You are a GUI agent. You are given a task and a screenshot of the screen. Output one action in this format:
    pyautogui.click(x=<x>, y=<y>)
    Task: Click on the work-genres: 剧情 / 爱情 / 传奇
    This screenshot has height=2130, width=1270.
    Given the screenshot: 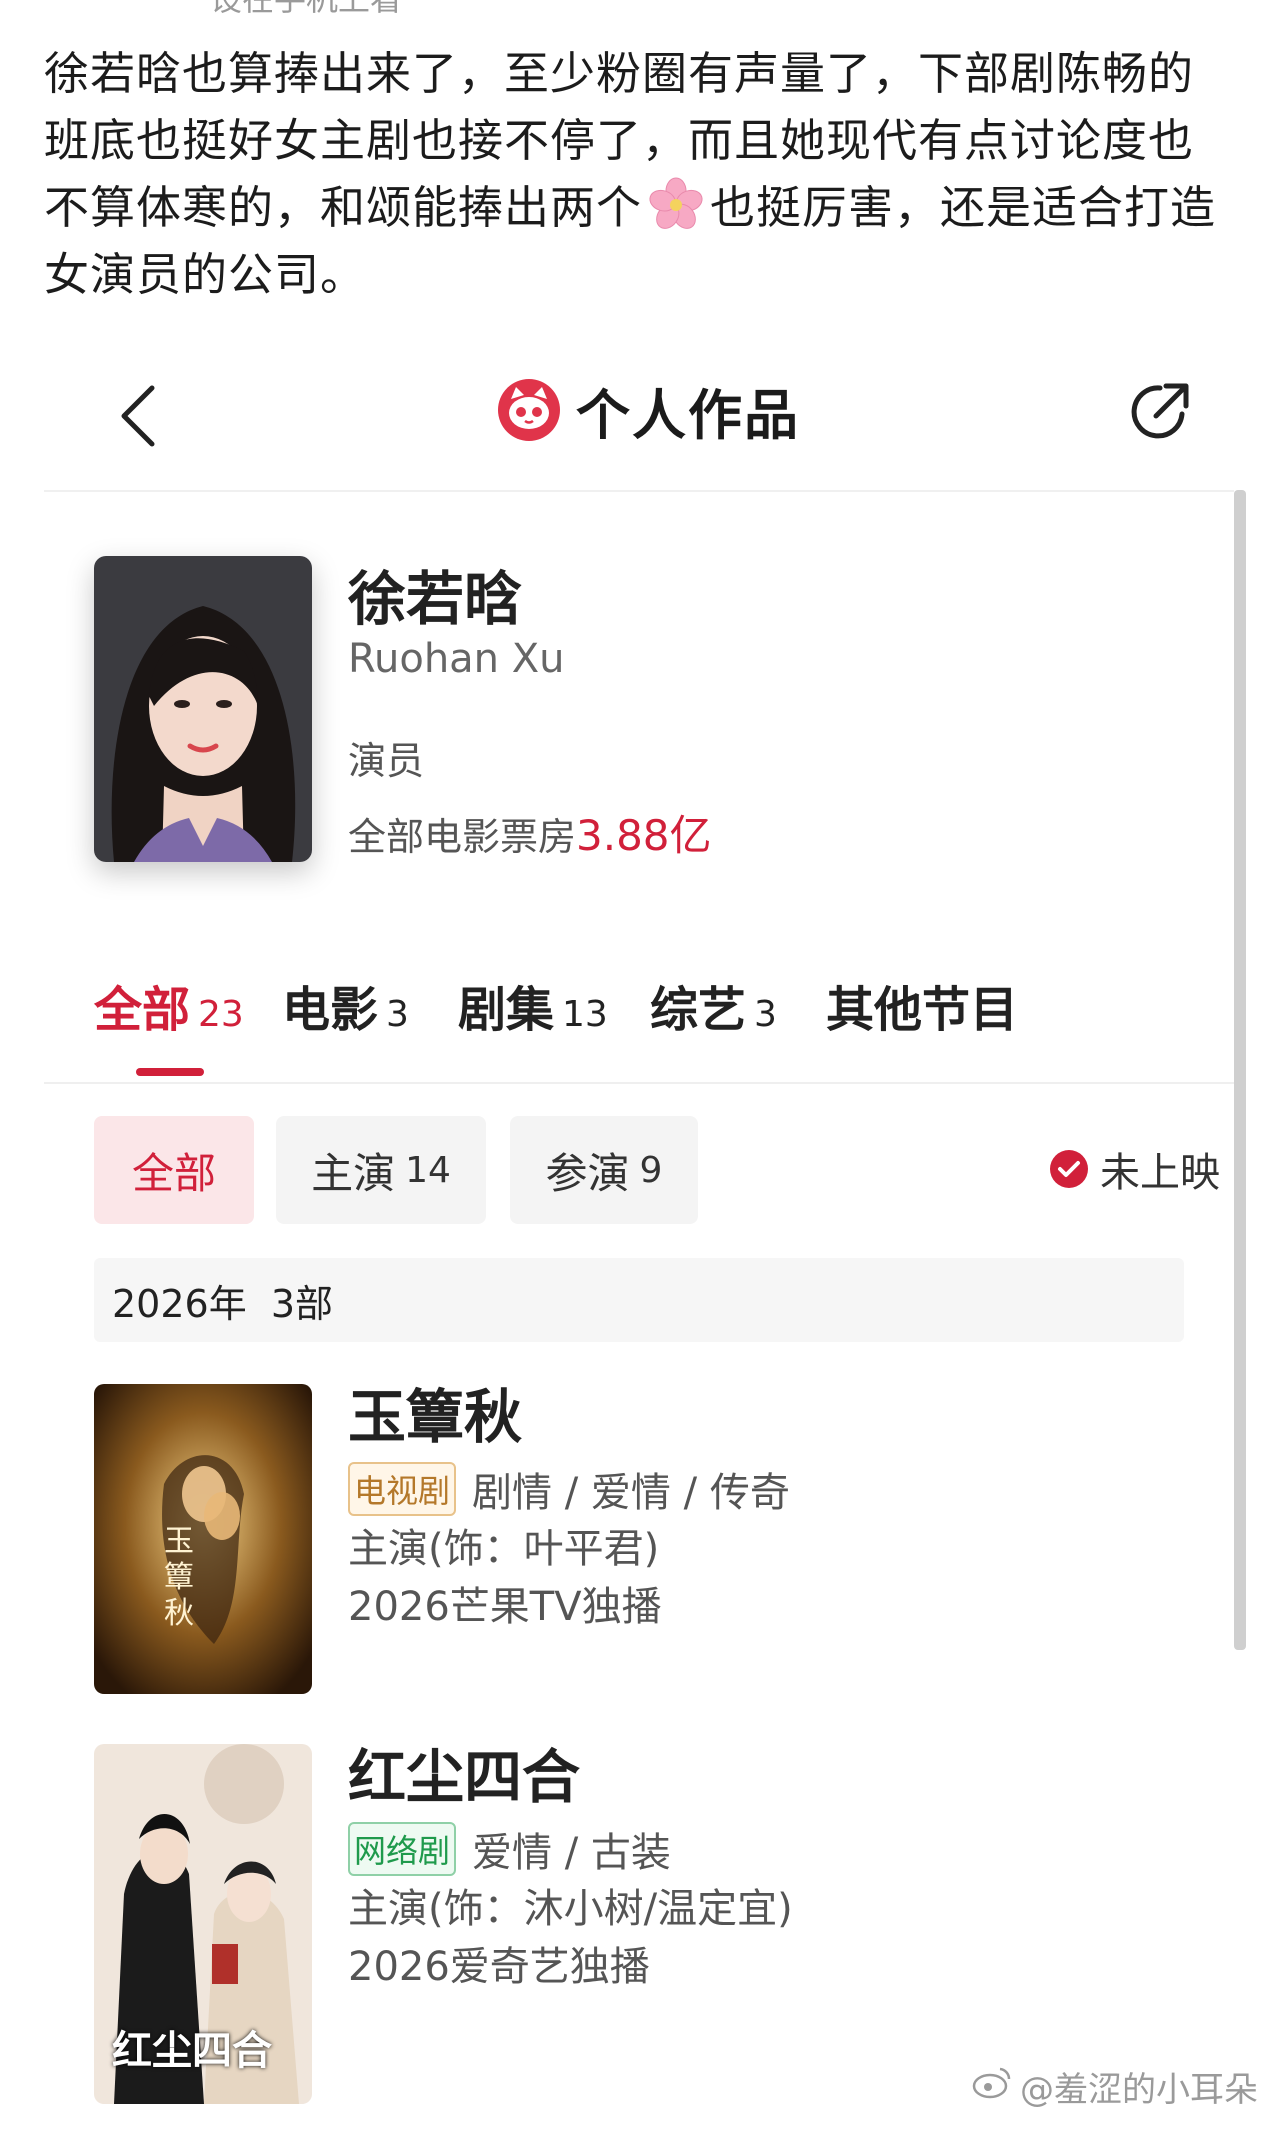 What is the action you would take?
    pyautogui.click(x=631, y=1493)
    